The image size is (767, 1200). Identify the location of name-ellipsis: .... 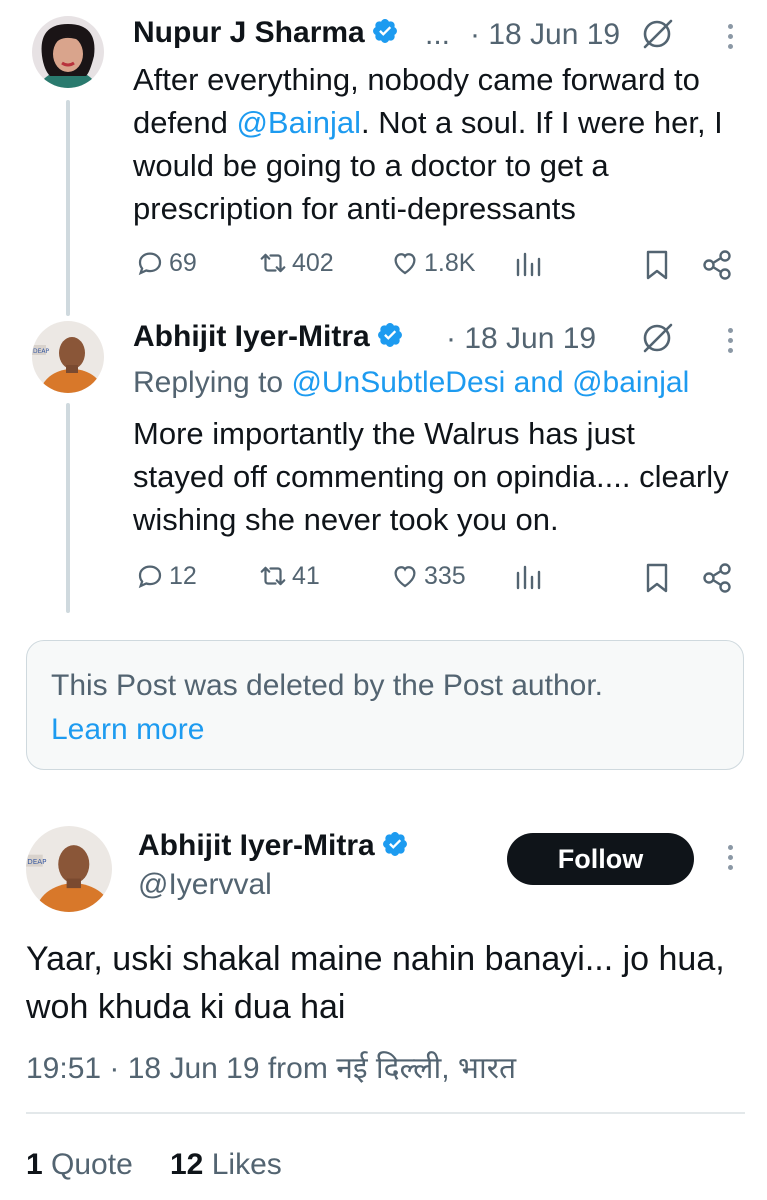
(438, 34).